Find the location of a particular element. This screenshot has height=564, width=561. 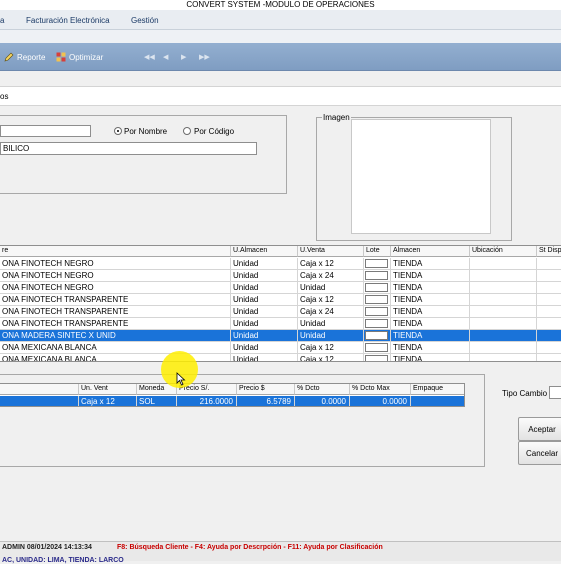

u_venta-cell: Caja x 24 is located at coordinates (331, 276).